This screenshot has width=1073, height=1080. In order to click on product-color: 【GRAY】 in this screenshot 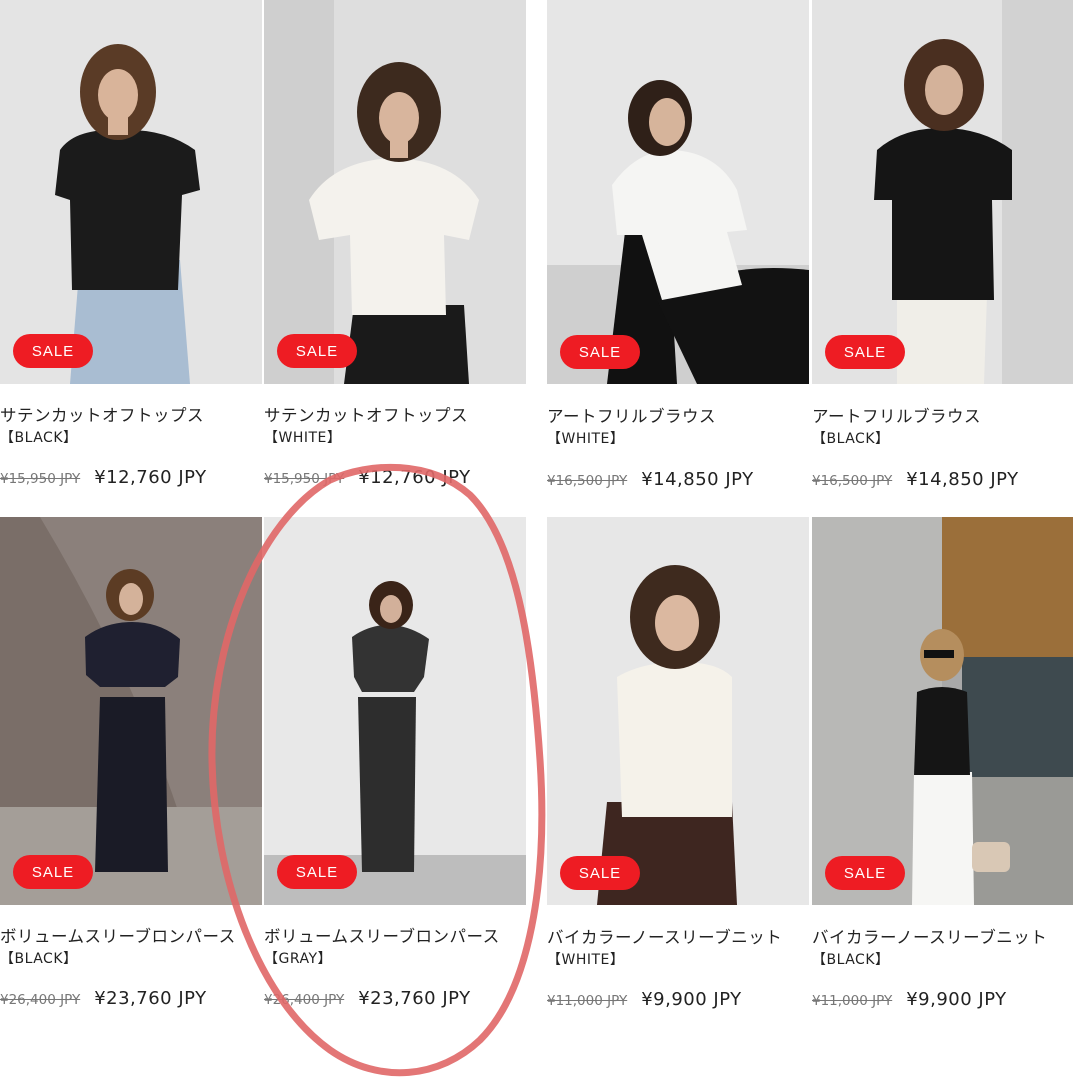, I will do `click(298, 959)`.